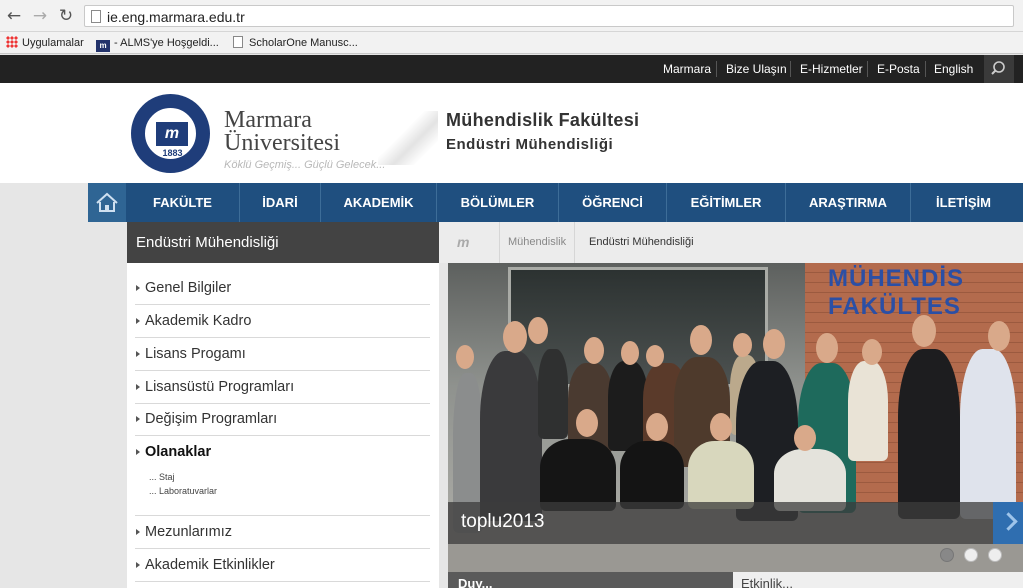 This screenshot has height=588, width=1023. What do you see at coordinates (641, 242) in the screenshot?
I see `breadcrumb-item-current: Endüstri Mühendisliği` at bounding box center [641, 242].